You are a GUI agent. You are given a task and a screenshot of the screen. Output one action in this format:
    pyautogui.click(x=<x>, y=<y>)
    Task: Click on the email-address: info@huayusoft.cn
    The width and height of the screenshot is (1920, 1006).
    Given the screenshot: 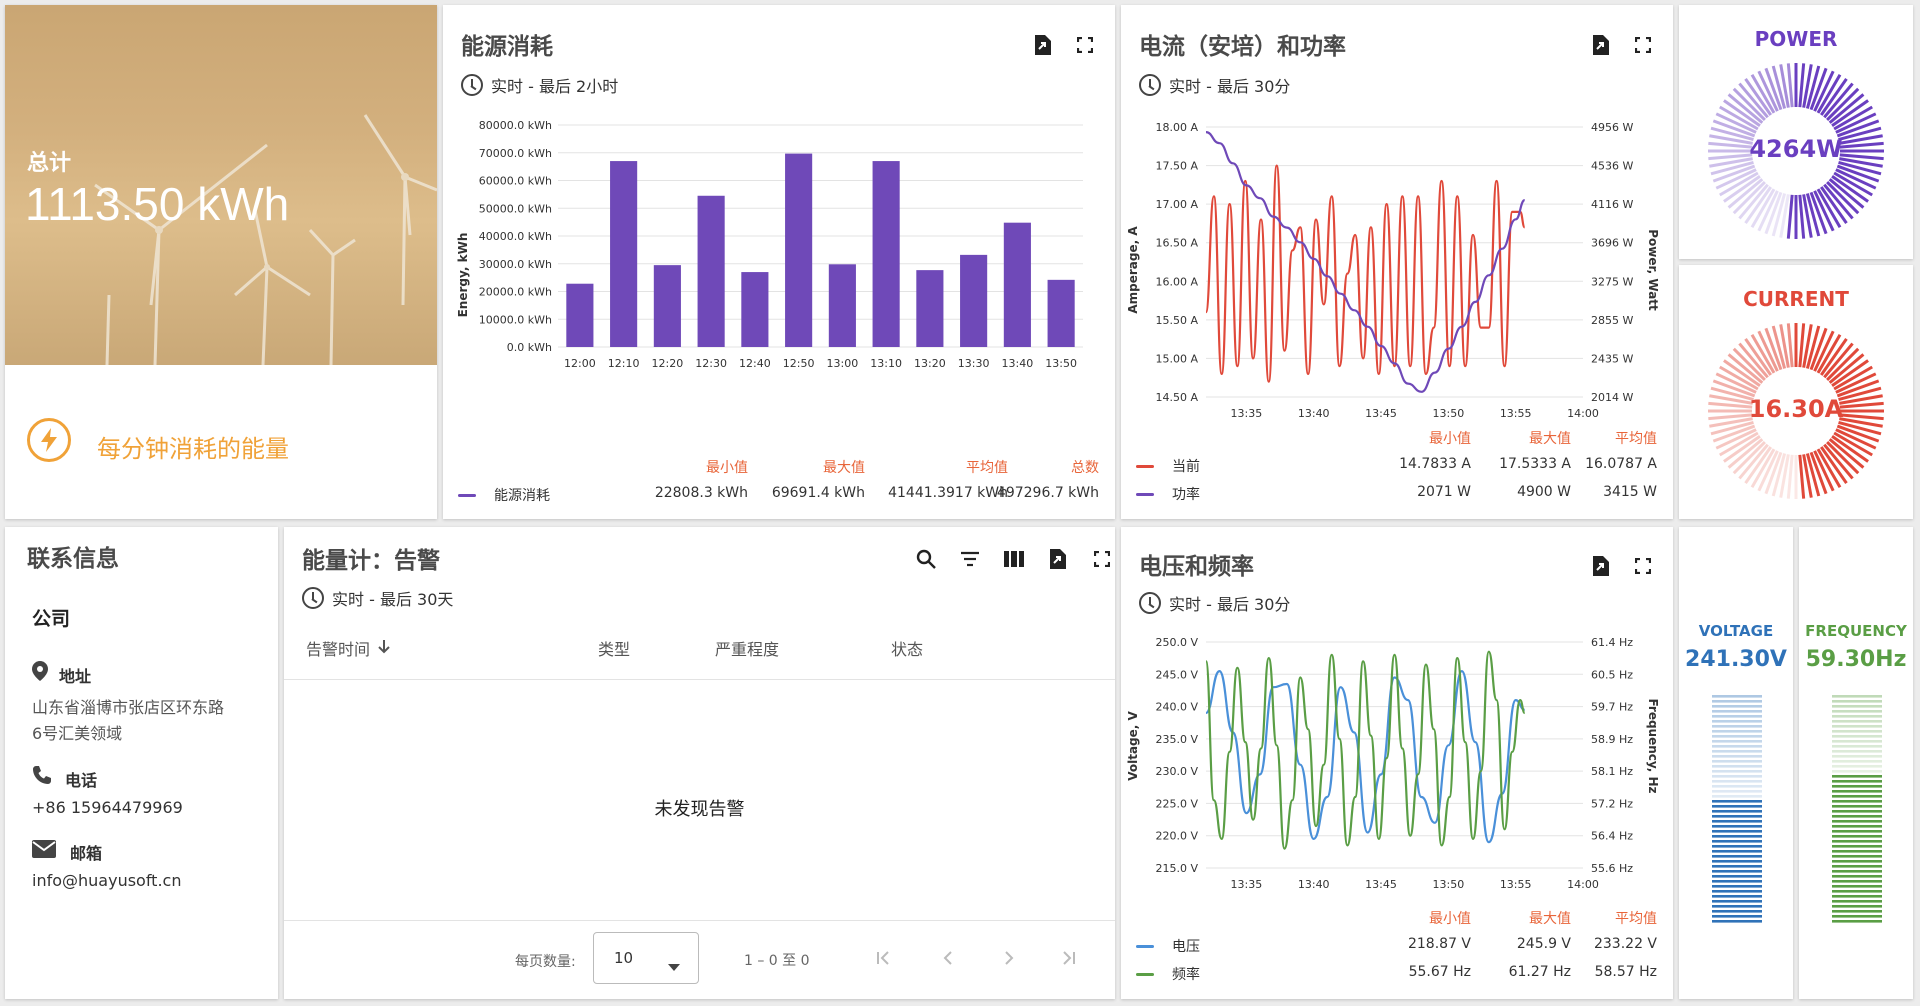 What is the action you would take?
    pyautogui.click(x=106, y=880)
    